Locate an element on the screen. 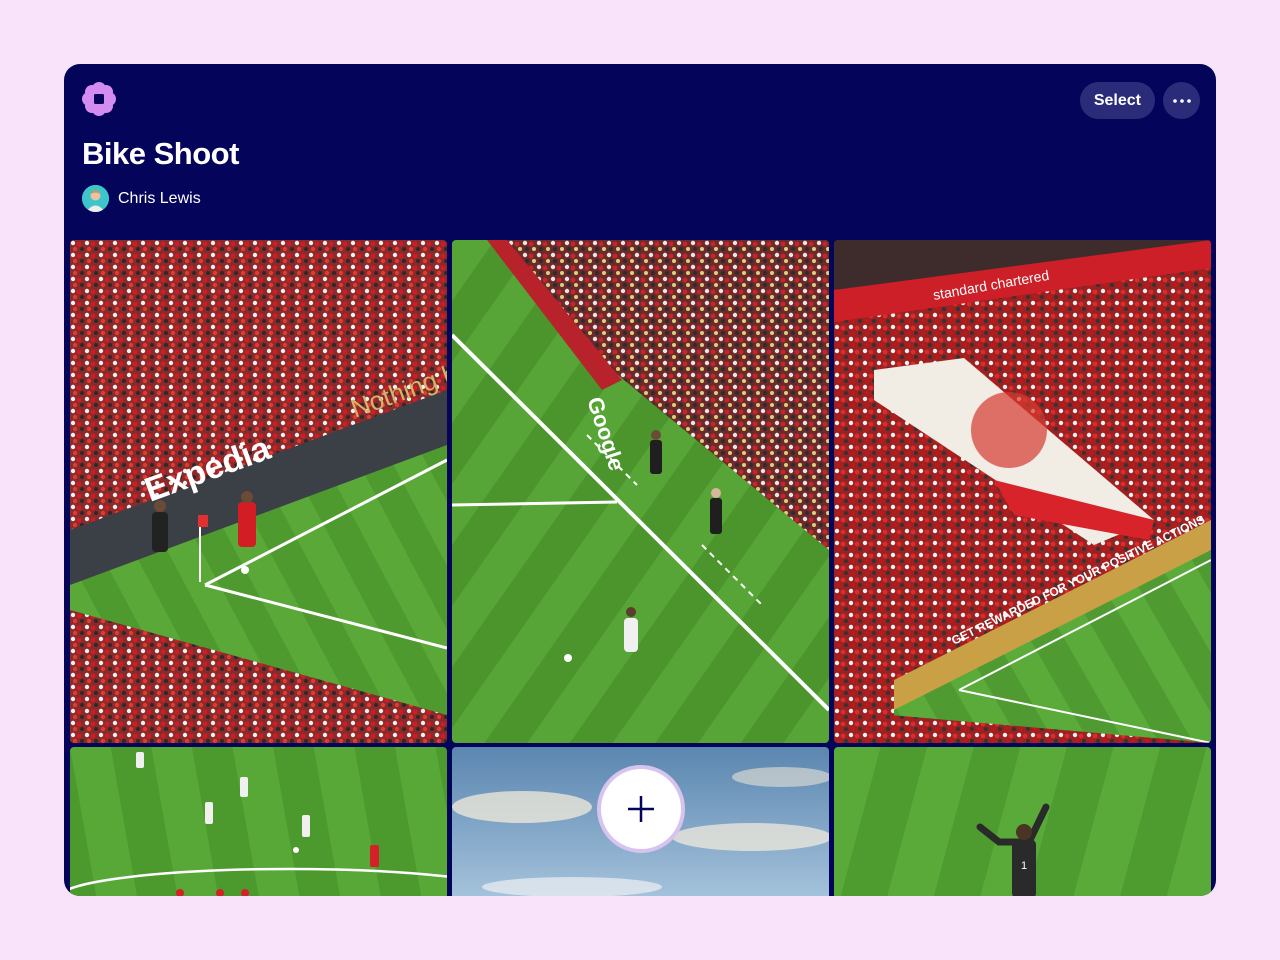  add-photo-button is located at coordinates (641, 809).